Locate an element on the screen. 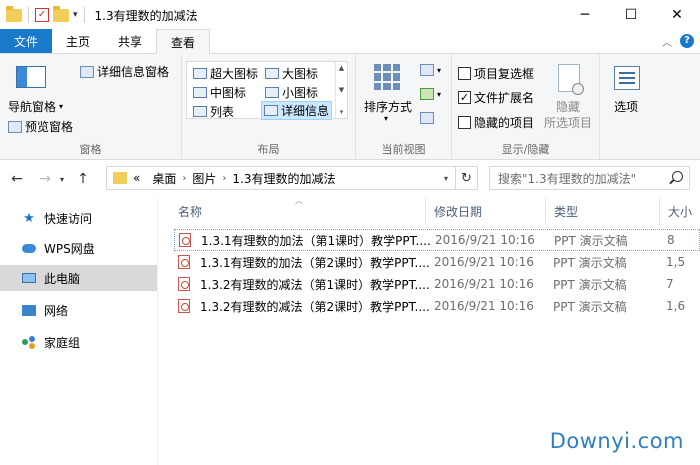 This screenshot has width=700, height=465. file-size: 7 is located at coordinates (670, 284).